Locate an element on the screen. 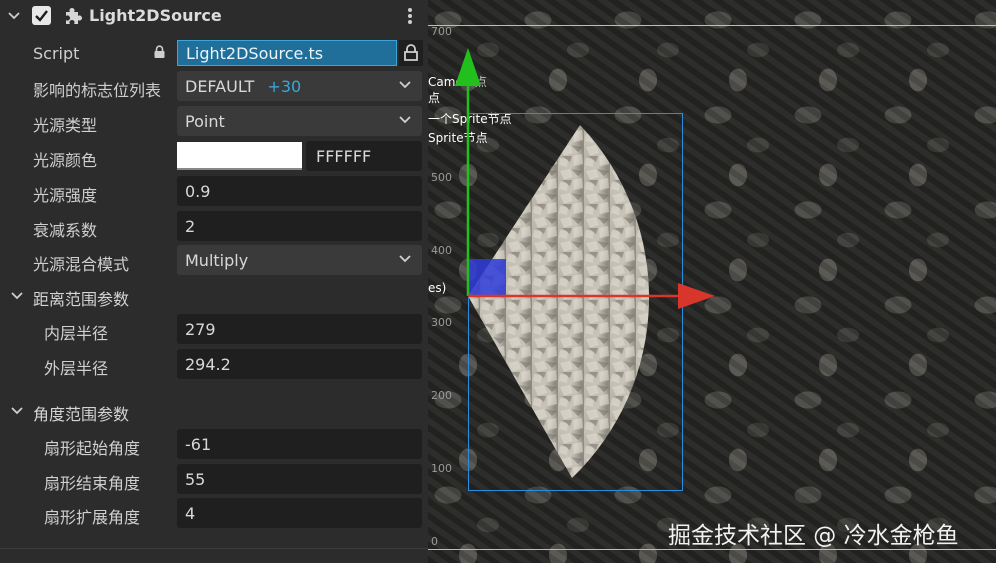  light-color-row: 光源颜色 FFFFFF is located at coordinates (214, 157).